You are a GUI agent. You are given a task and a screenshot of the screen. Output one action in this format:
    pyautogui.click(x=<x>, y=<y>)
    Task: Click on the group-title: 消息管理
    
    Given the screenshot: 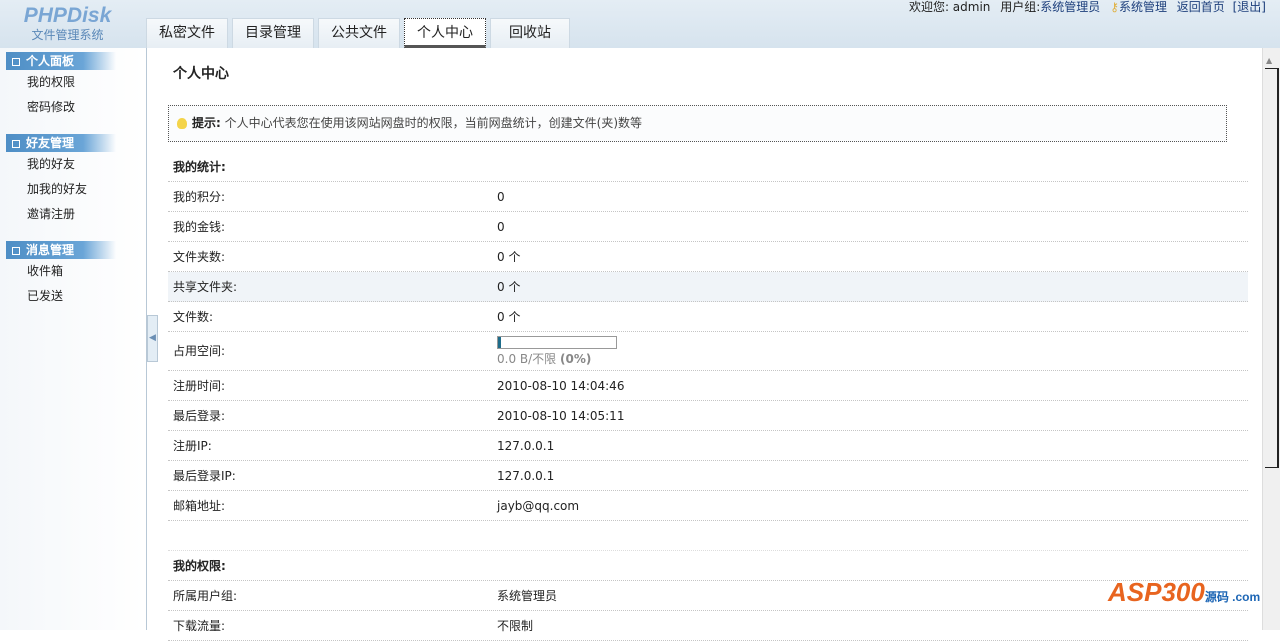 What is the action you would take?
    pyautogui.click(x=50, y=250)
    